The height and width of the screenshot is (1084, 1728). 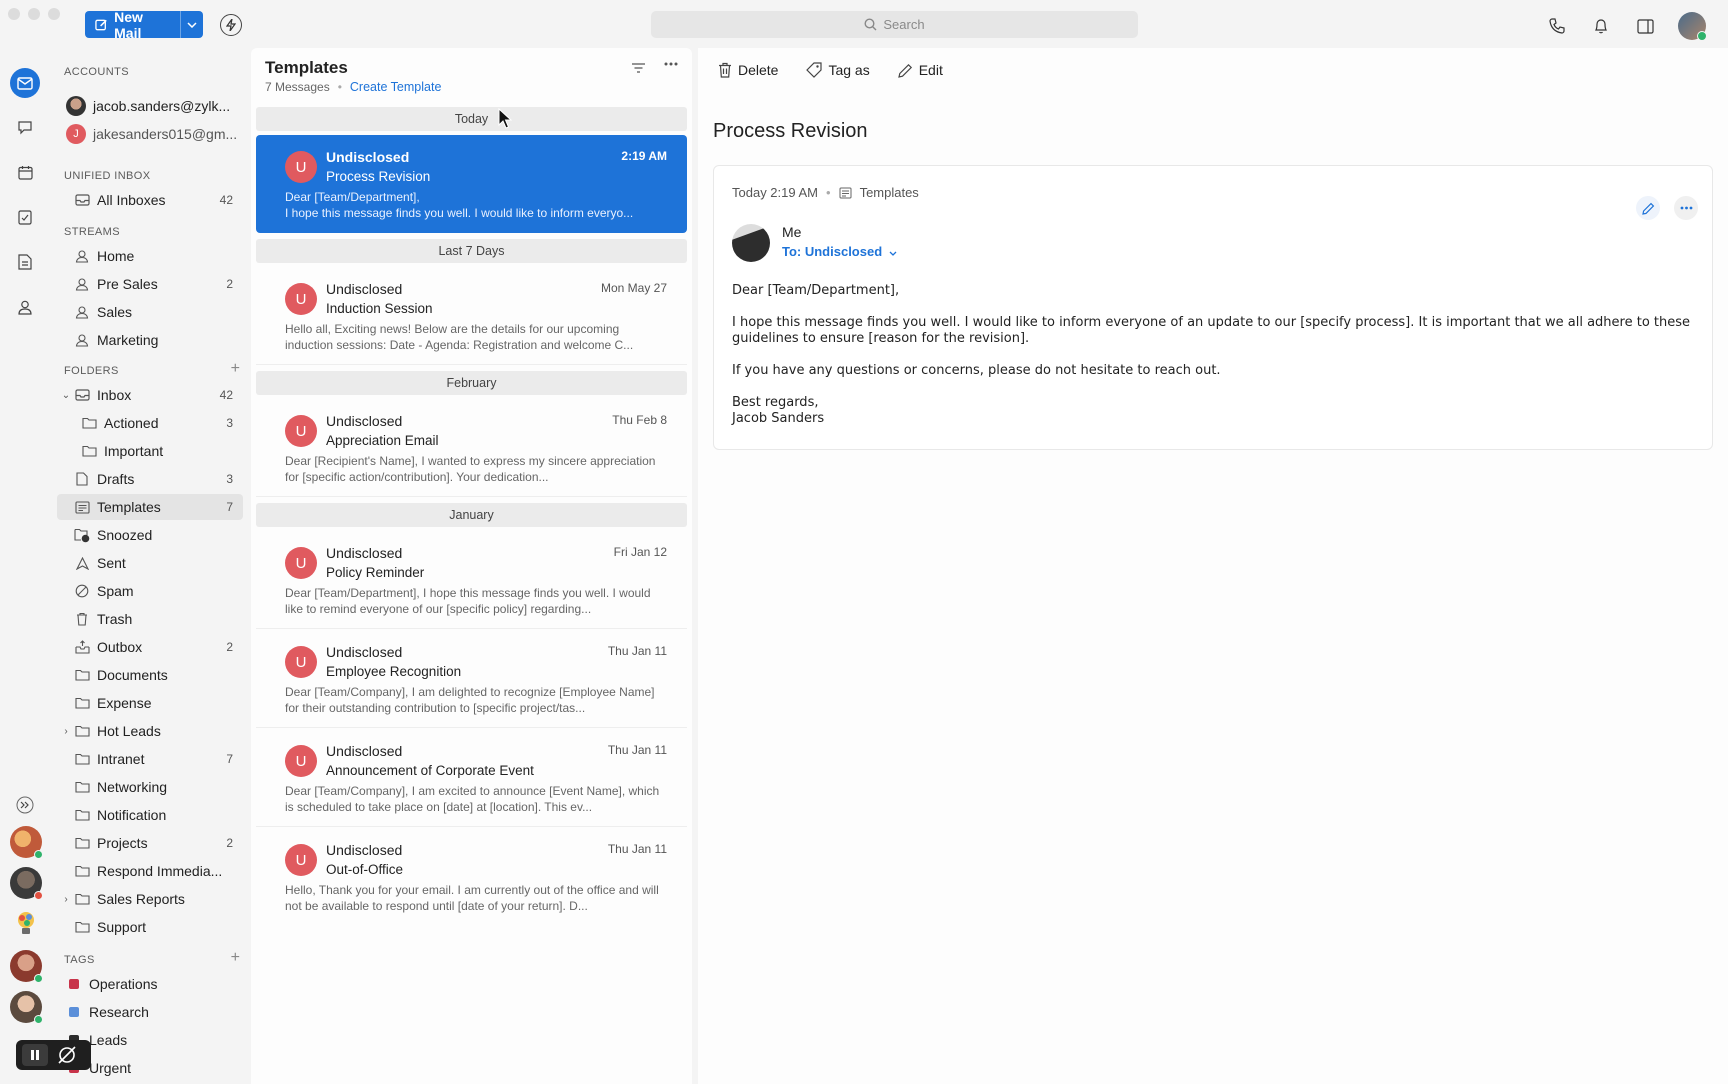 I want to click on sidebar-item-intranet: Intranet 7, so click(x=150, y=759).